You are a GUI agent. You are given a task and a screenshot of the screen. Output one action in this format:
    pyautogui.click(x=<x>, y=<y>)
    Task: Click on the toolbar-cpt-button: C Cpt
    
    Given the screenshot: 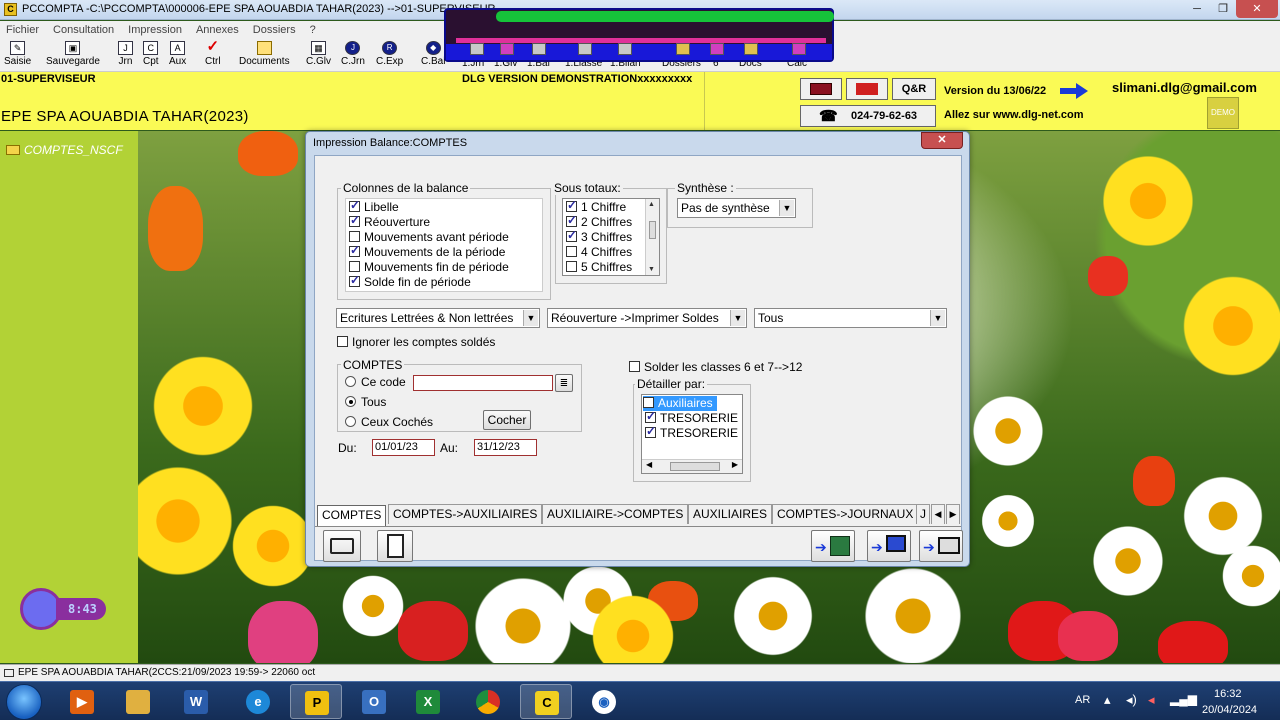 What is the action you would take?
    pyautogui.click(x=151, y=54)
    